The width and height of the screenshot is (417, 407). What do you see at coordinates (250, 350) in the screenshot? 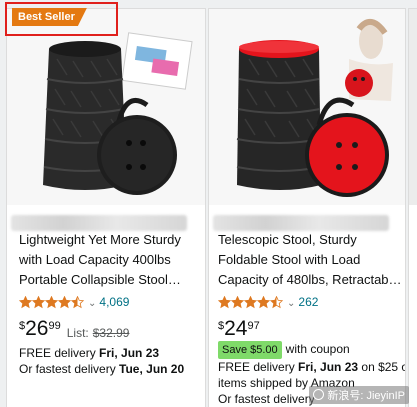
I see `coupon-badge: Save $5.00` at bounding box center [250, 350].